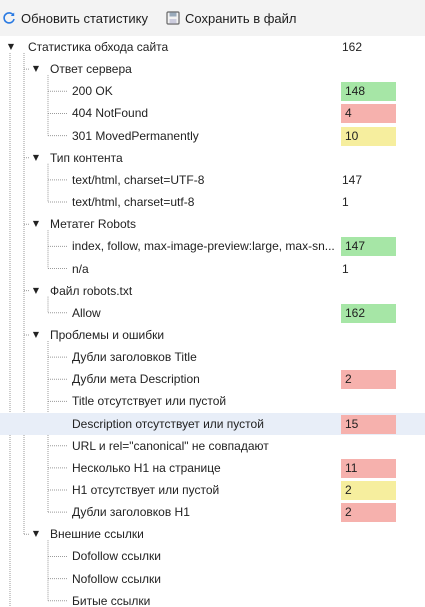 Image resolution: width=425 pixels, height=607 pixels. I want to click on value-cell-good: 148, so click(368, 92).